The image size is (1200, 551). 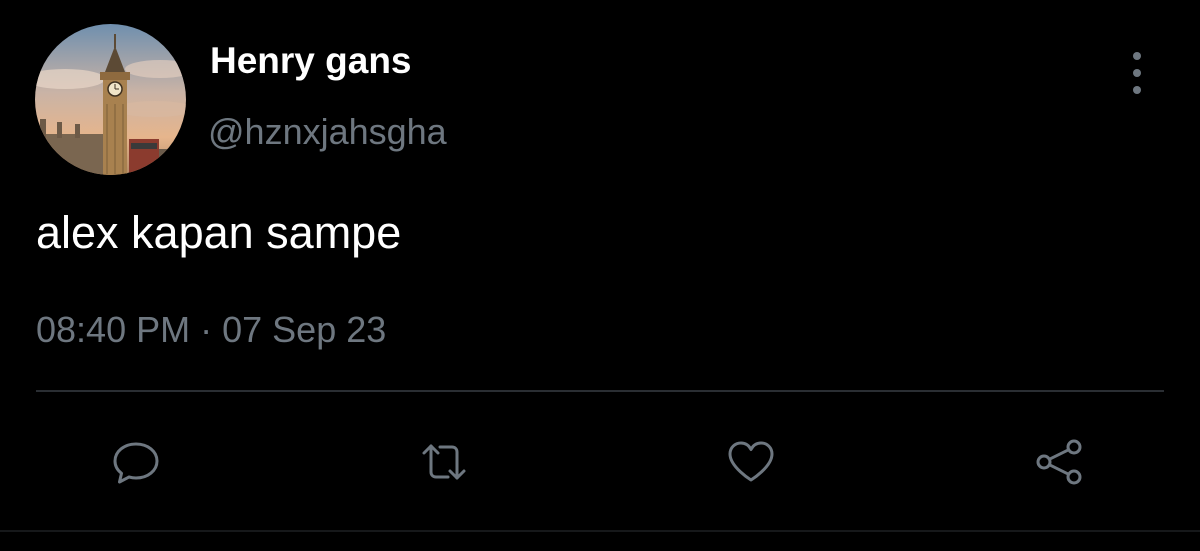 I want to click on more-options-button, so click(x=1137, y=73).